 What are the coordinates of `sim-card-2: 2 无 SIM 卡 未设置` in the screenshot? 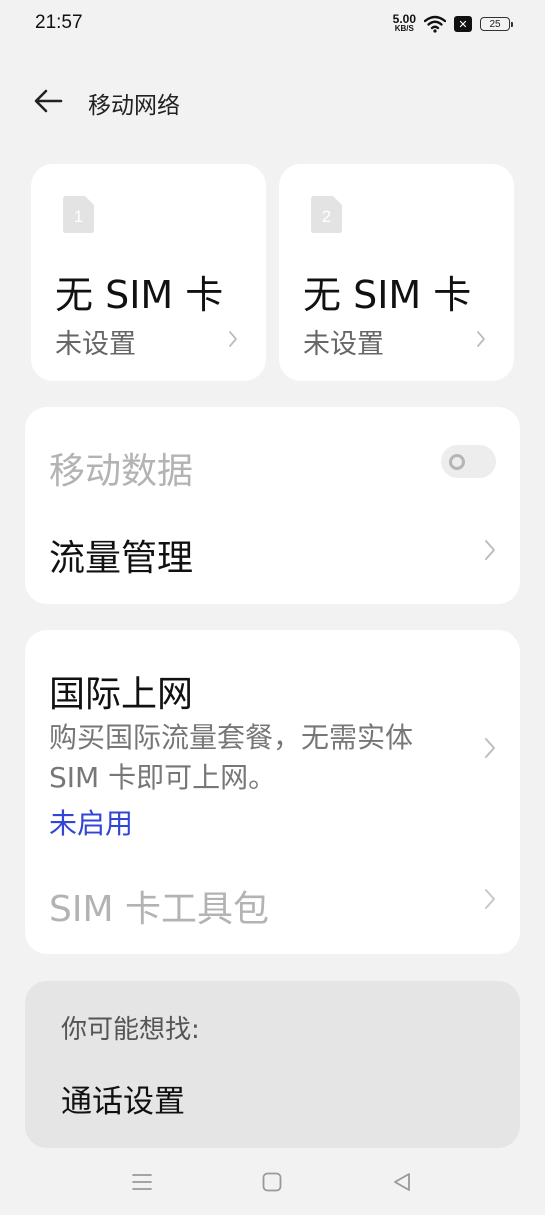 It's located at (396, 272).